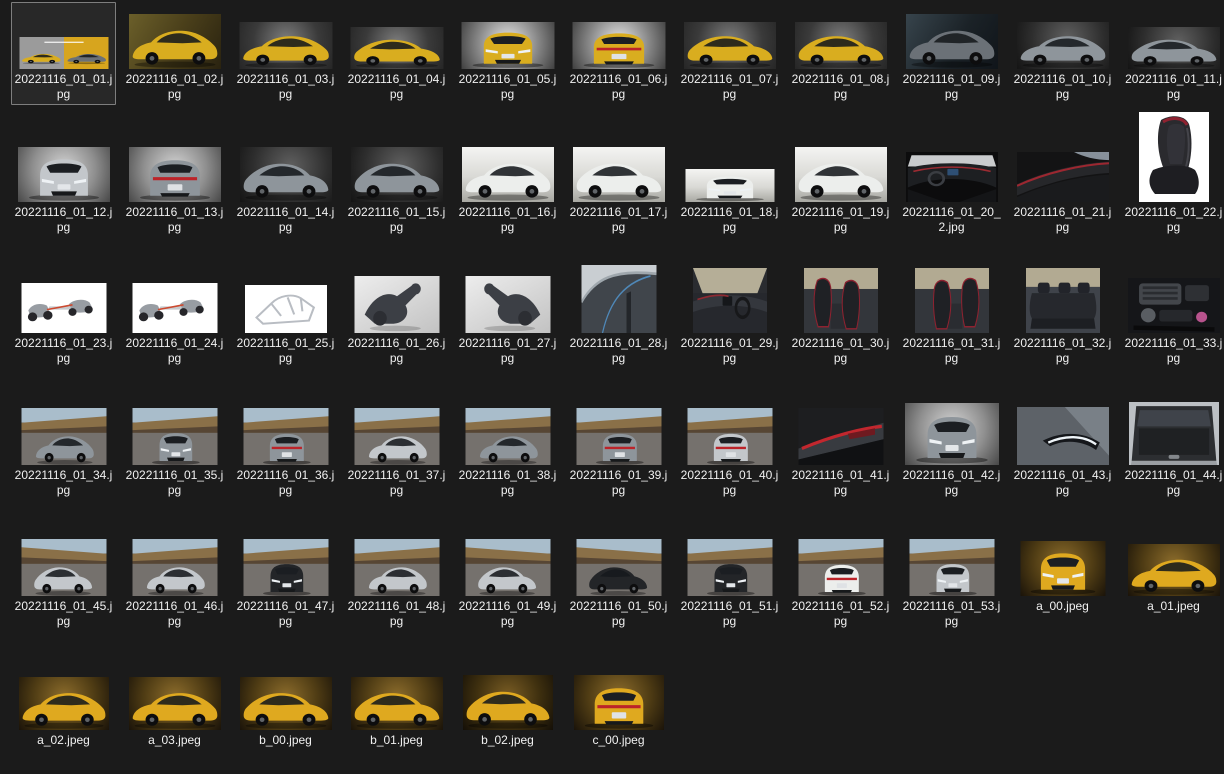  What do you see at coordinates (1172, 573) in the screenshot?
I see `file-tile: a_01.jpeg` at bounding box center [1172, 573].